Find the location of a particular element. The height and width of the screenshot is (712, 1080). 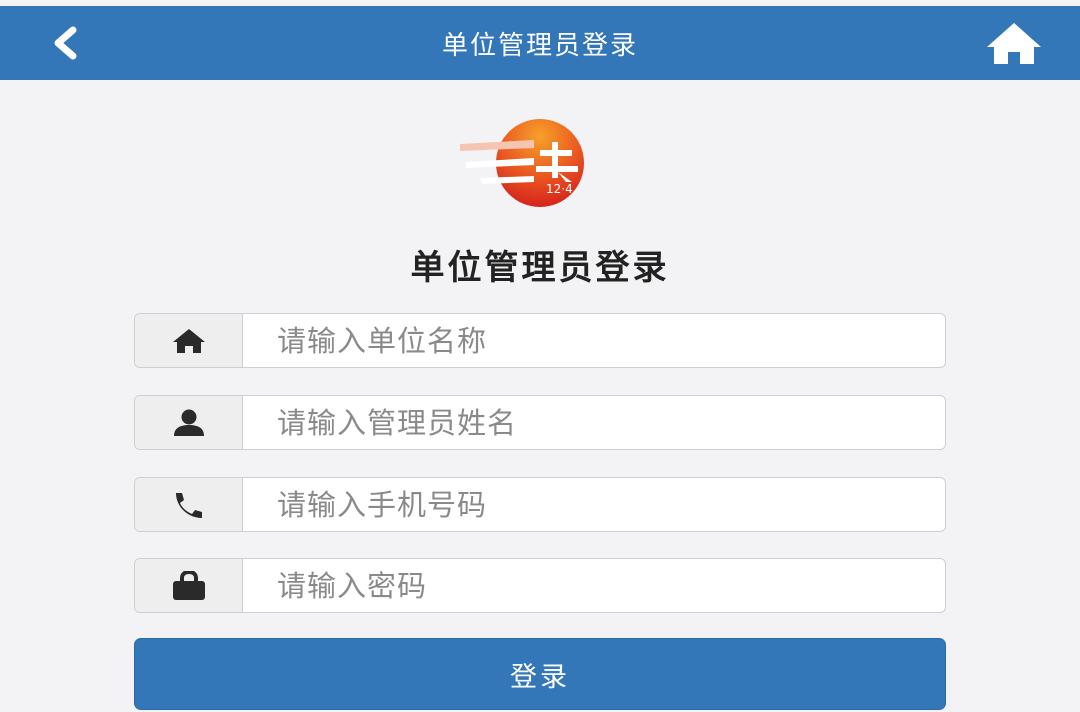

phone-icon is located at coordinates (188, 505).